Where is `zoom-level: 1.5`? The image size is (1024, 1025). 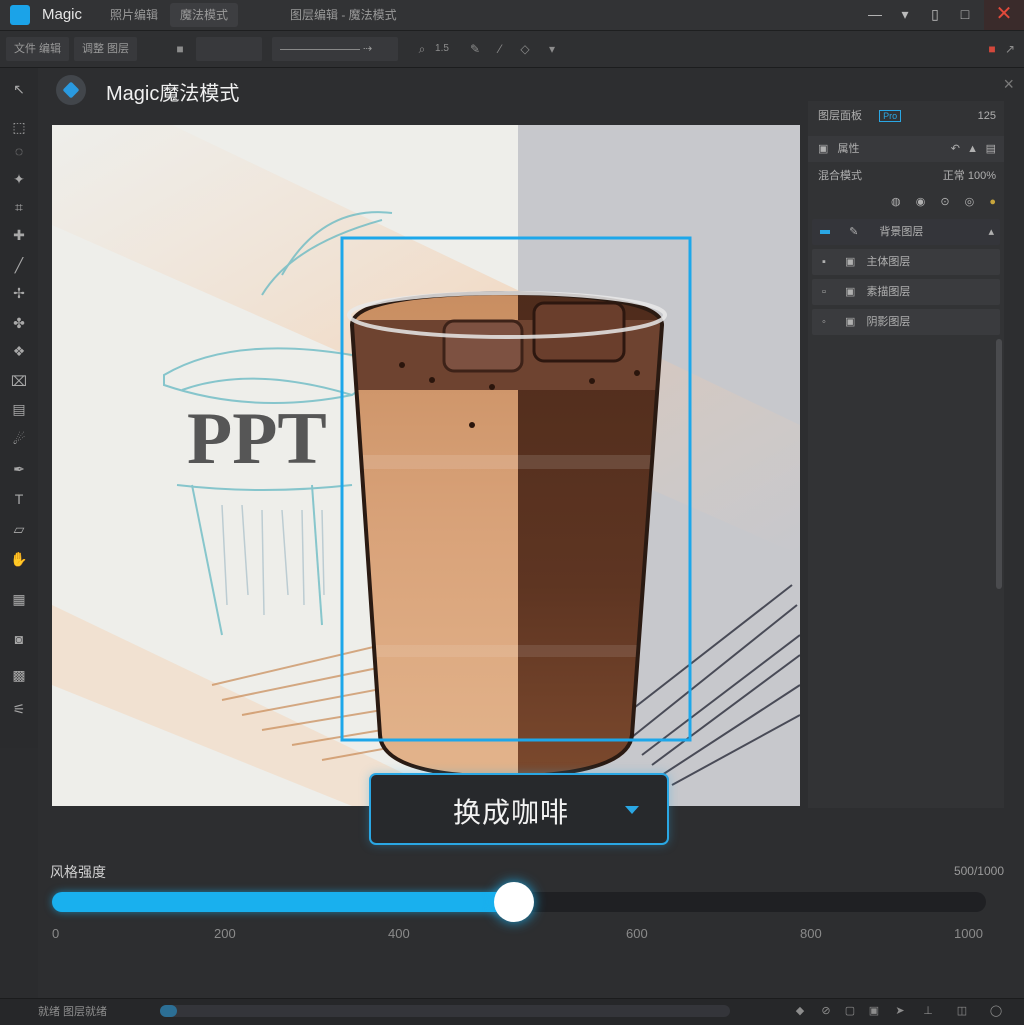
zoom-level: 1.5 is located at coordinates (442, 48).